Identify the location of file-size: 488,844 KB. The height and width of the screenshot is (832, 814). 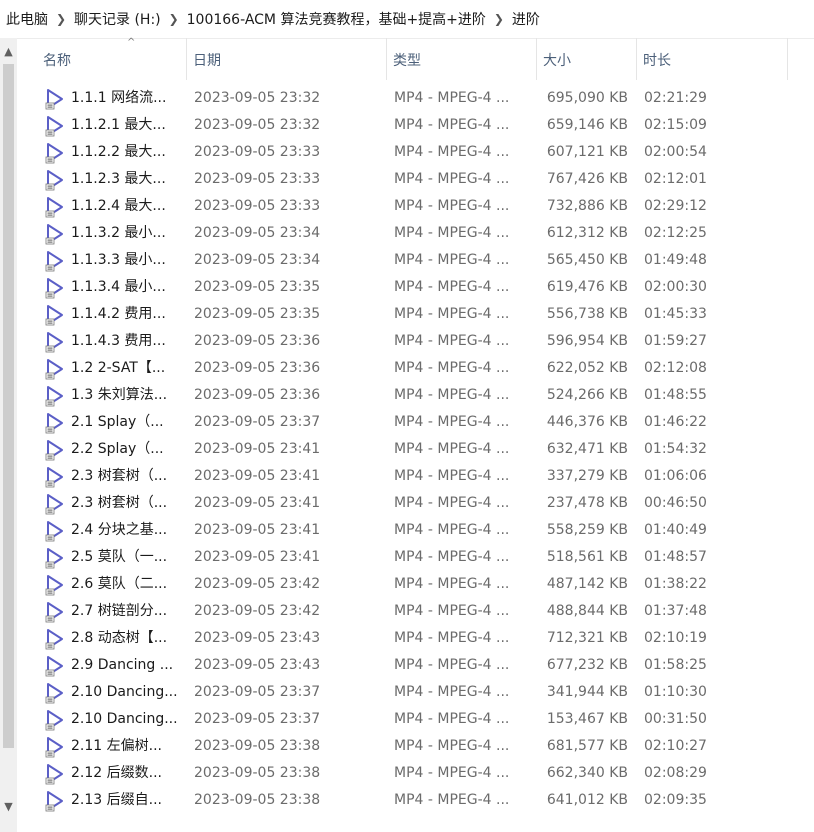
(587, 611).